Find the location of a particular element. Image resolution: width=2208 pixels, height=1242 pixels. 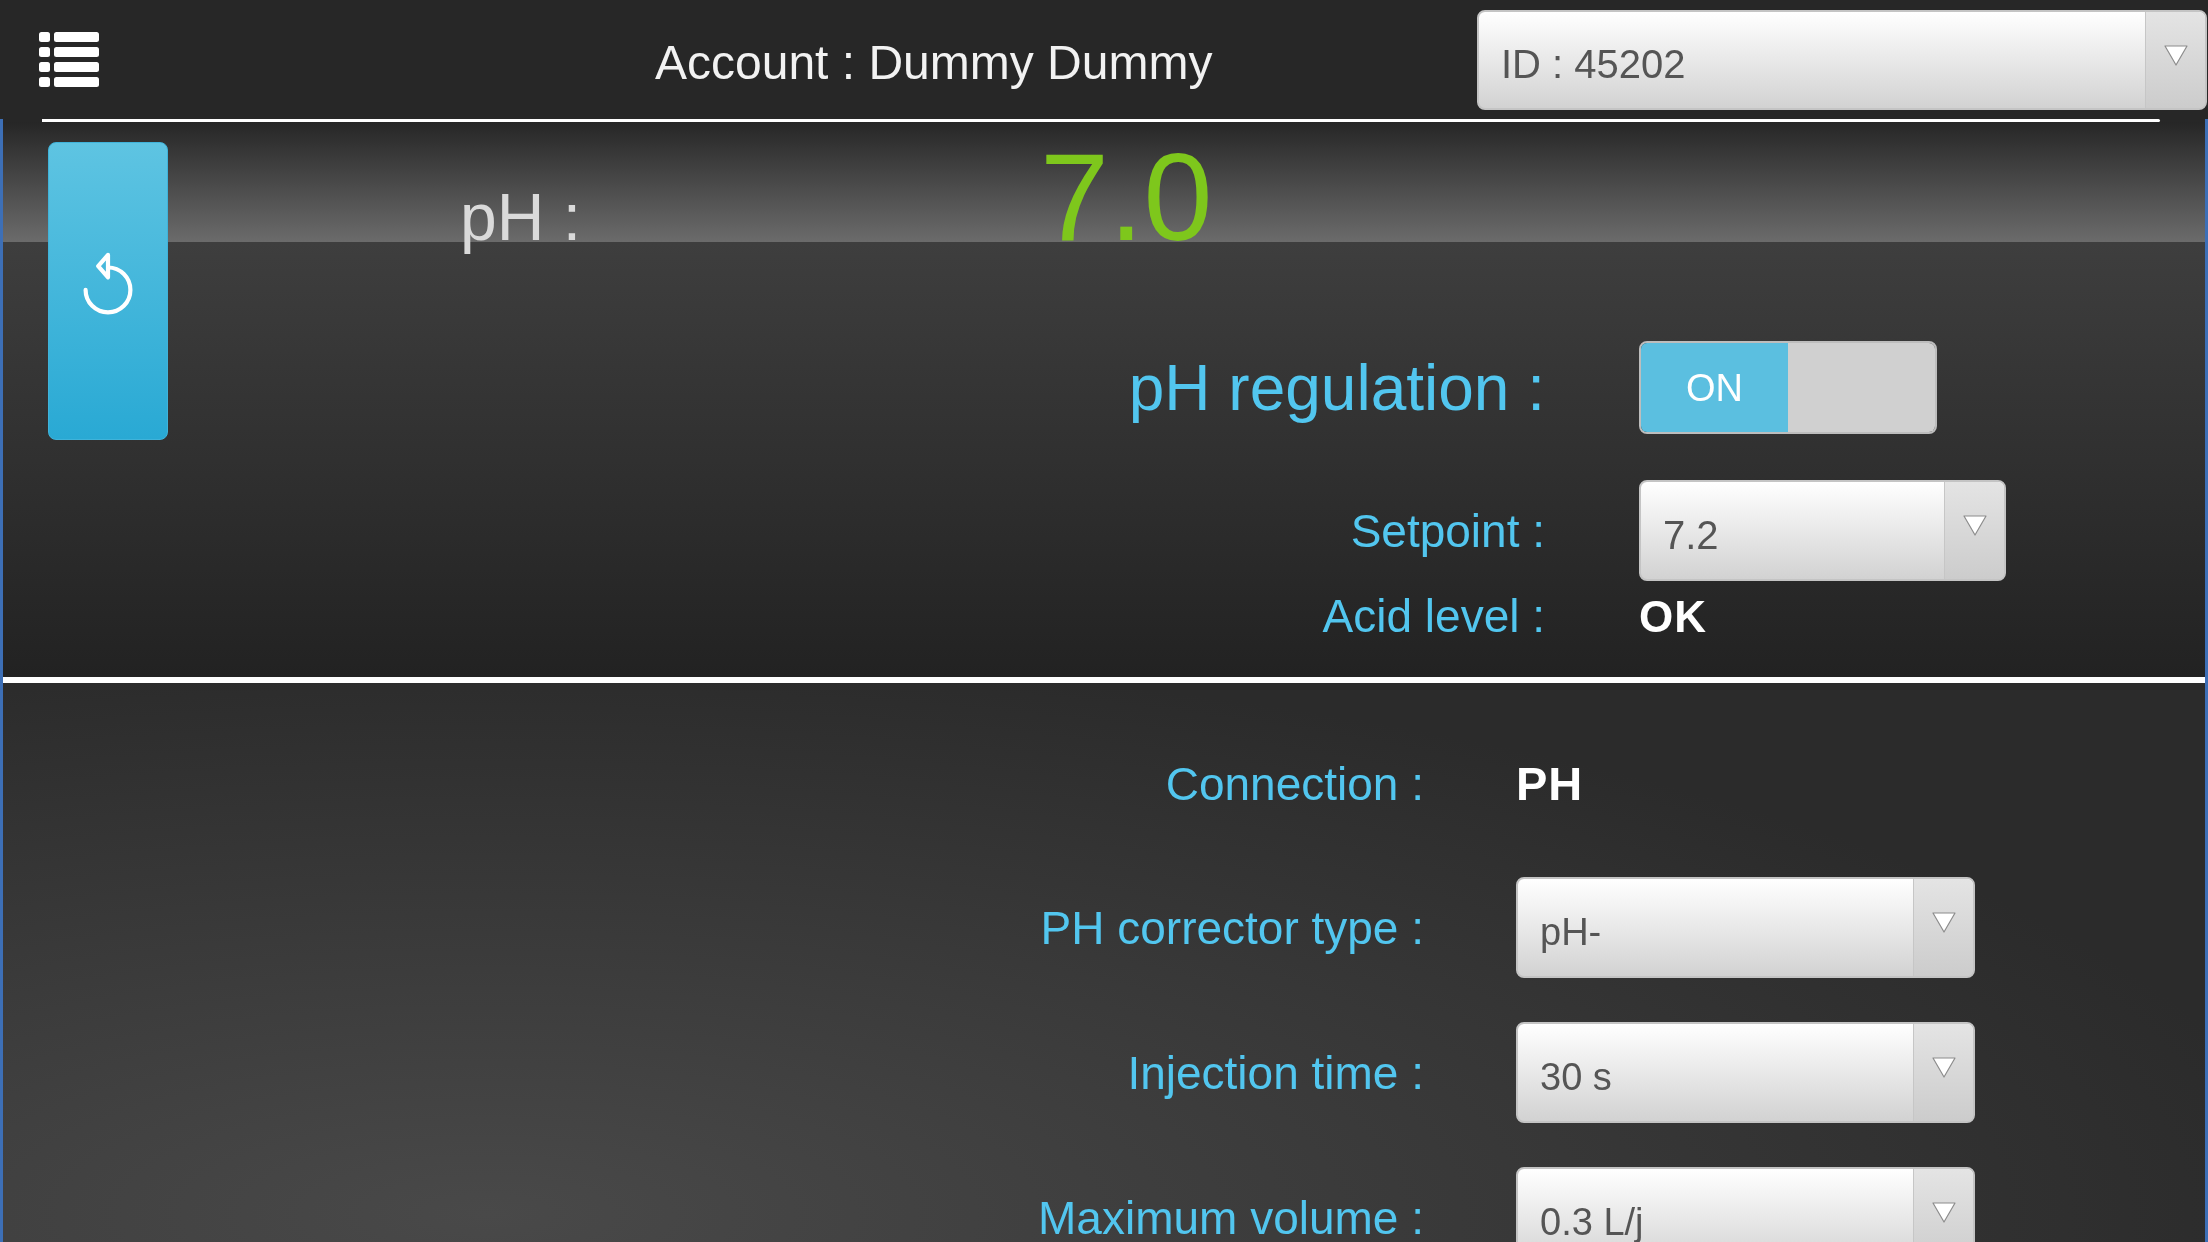

dropdown: 30 s is located at coordinates (1745, 1072).